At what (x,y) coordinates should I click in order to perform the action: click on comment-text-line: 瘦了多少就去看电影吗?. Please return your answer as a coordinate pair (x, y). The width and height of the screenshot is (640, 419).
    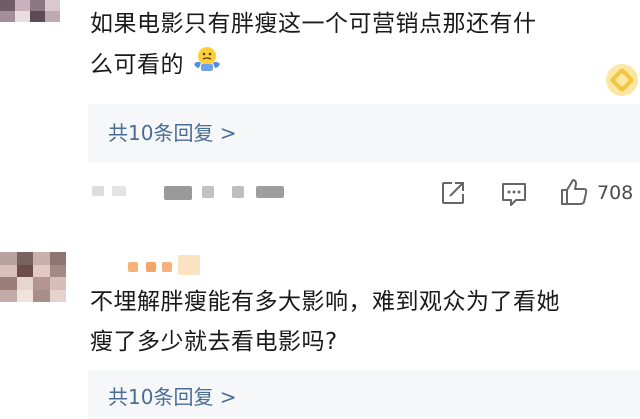
    Looking at the image, I should click on (214, 342).